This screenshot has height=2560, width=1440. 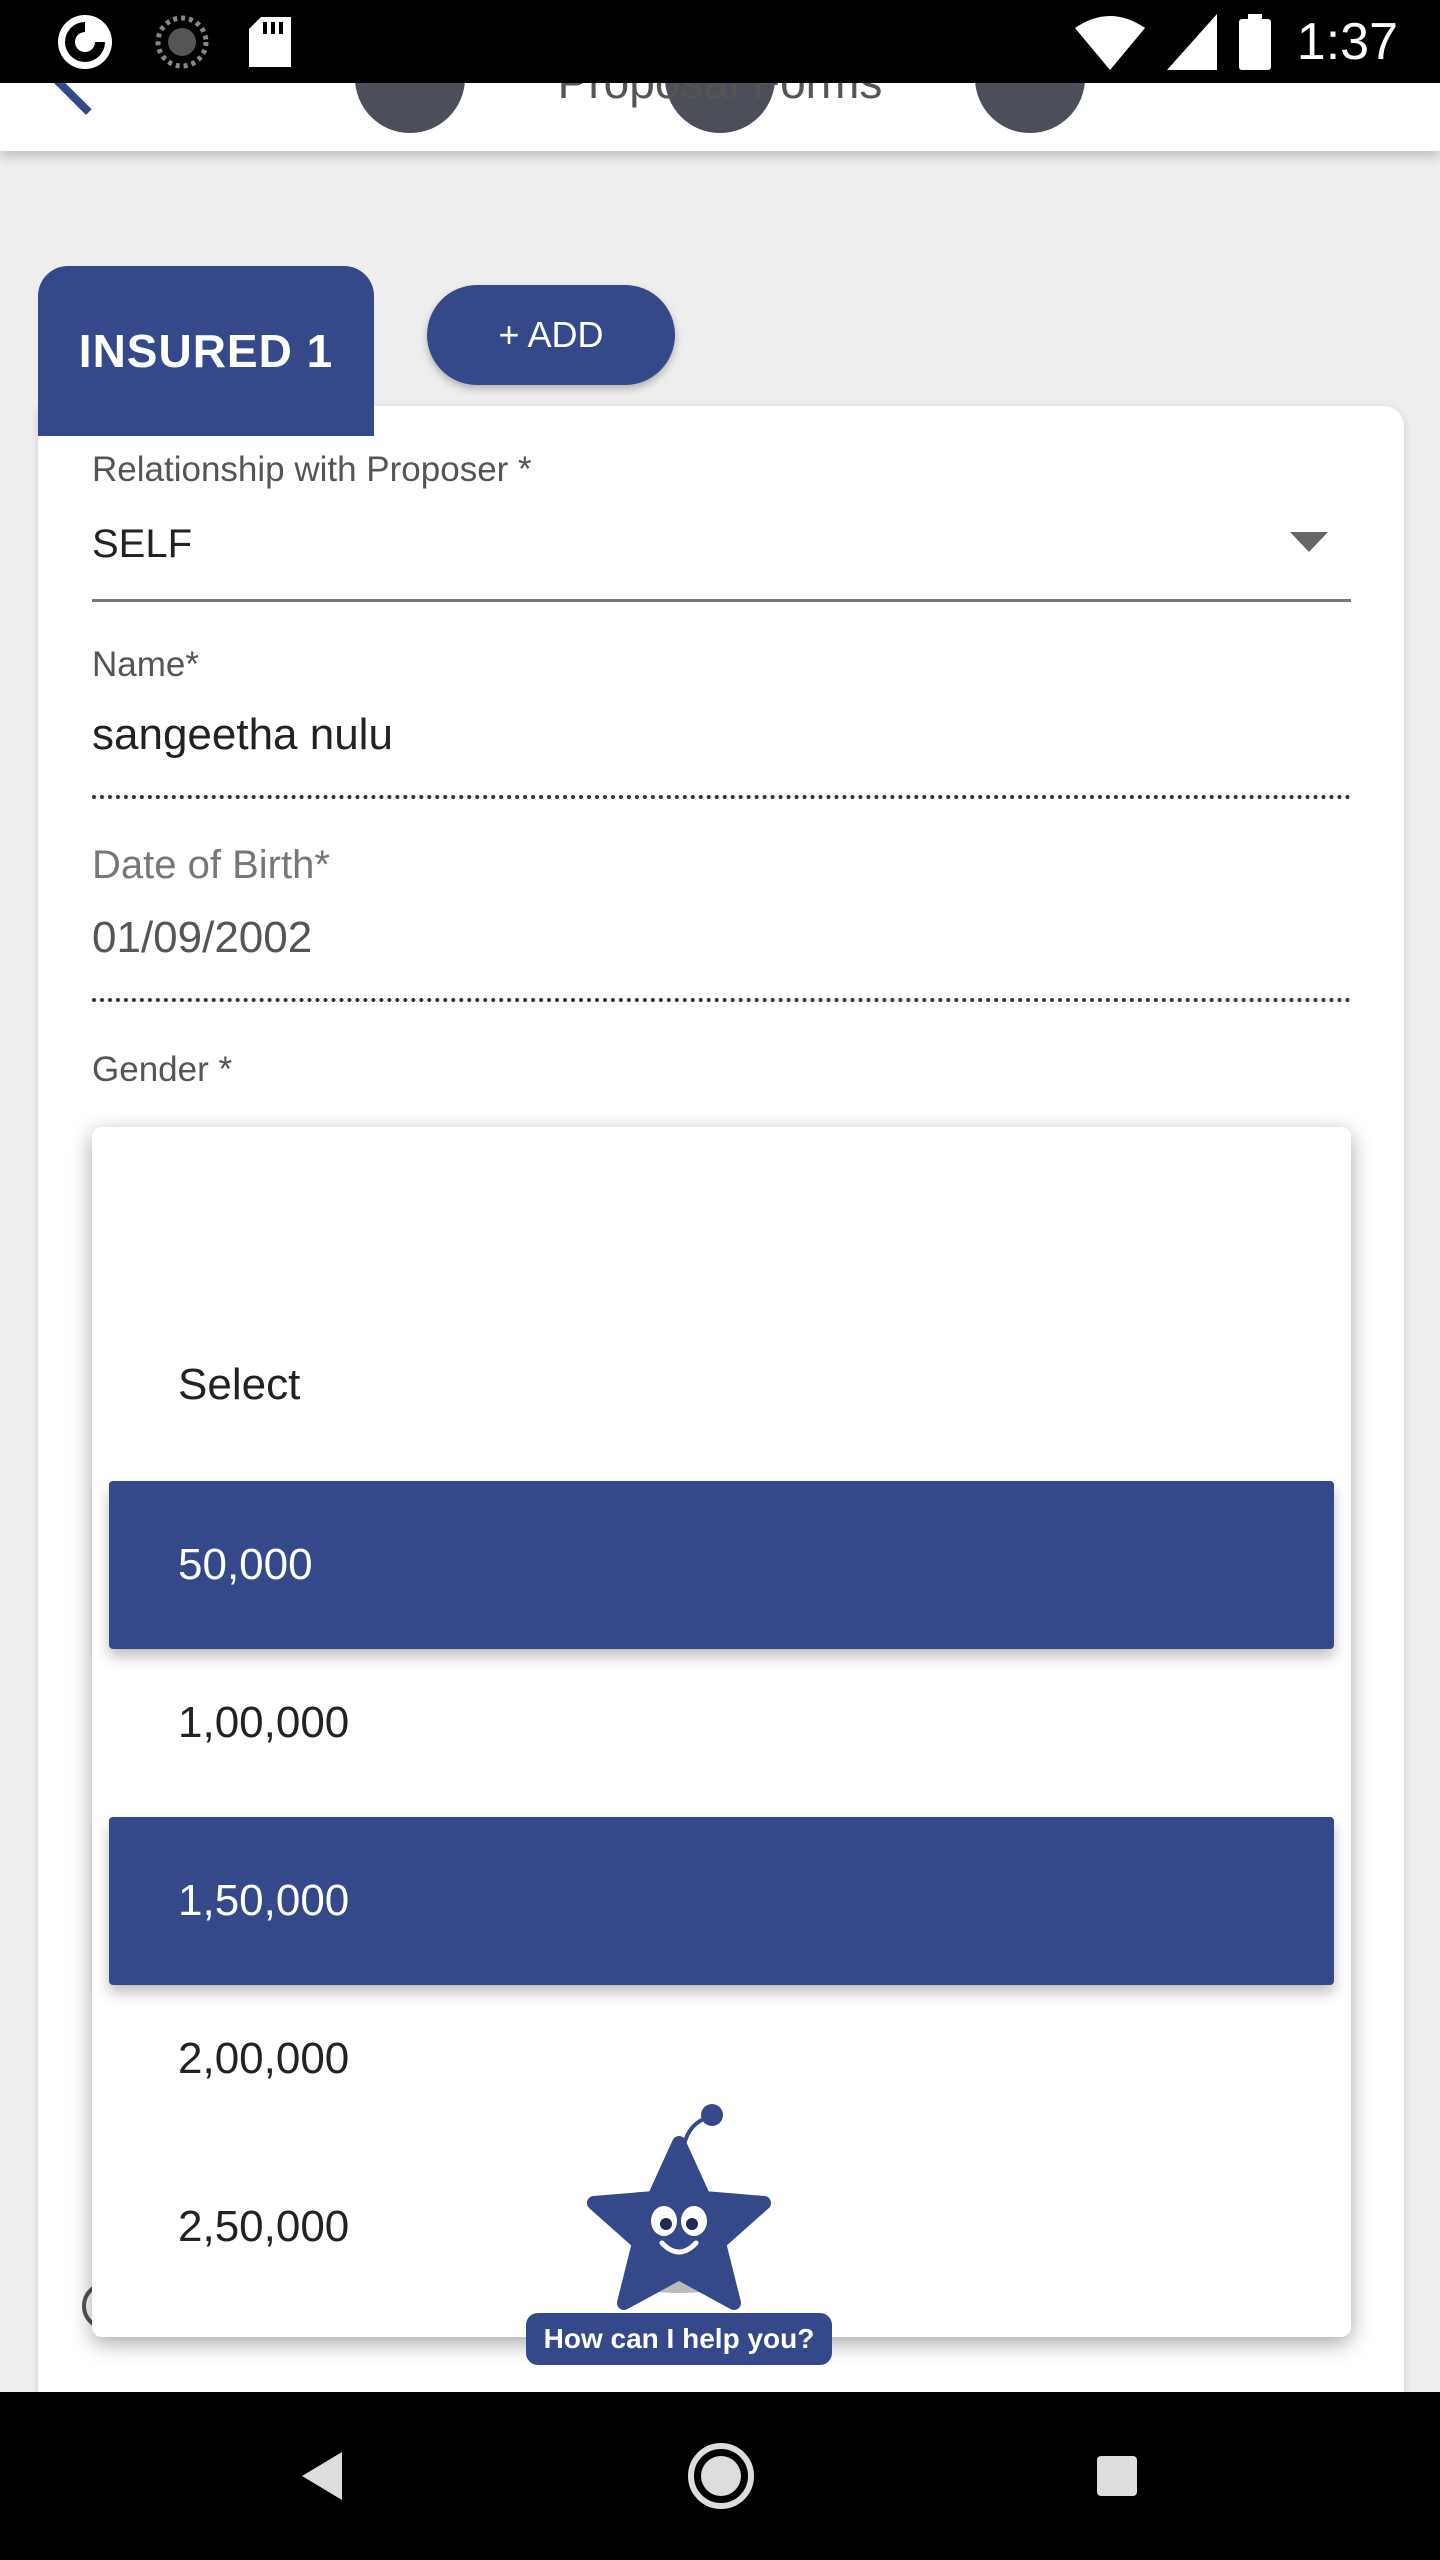 What do you see at coordinates (721, 1385) in the screenshot?
I see `dropdown-option-select: Select` at bounding box center [721, 1385].